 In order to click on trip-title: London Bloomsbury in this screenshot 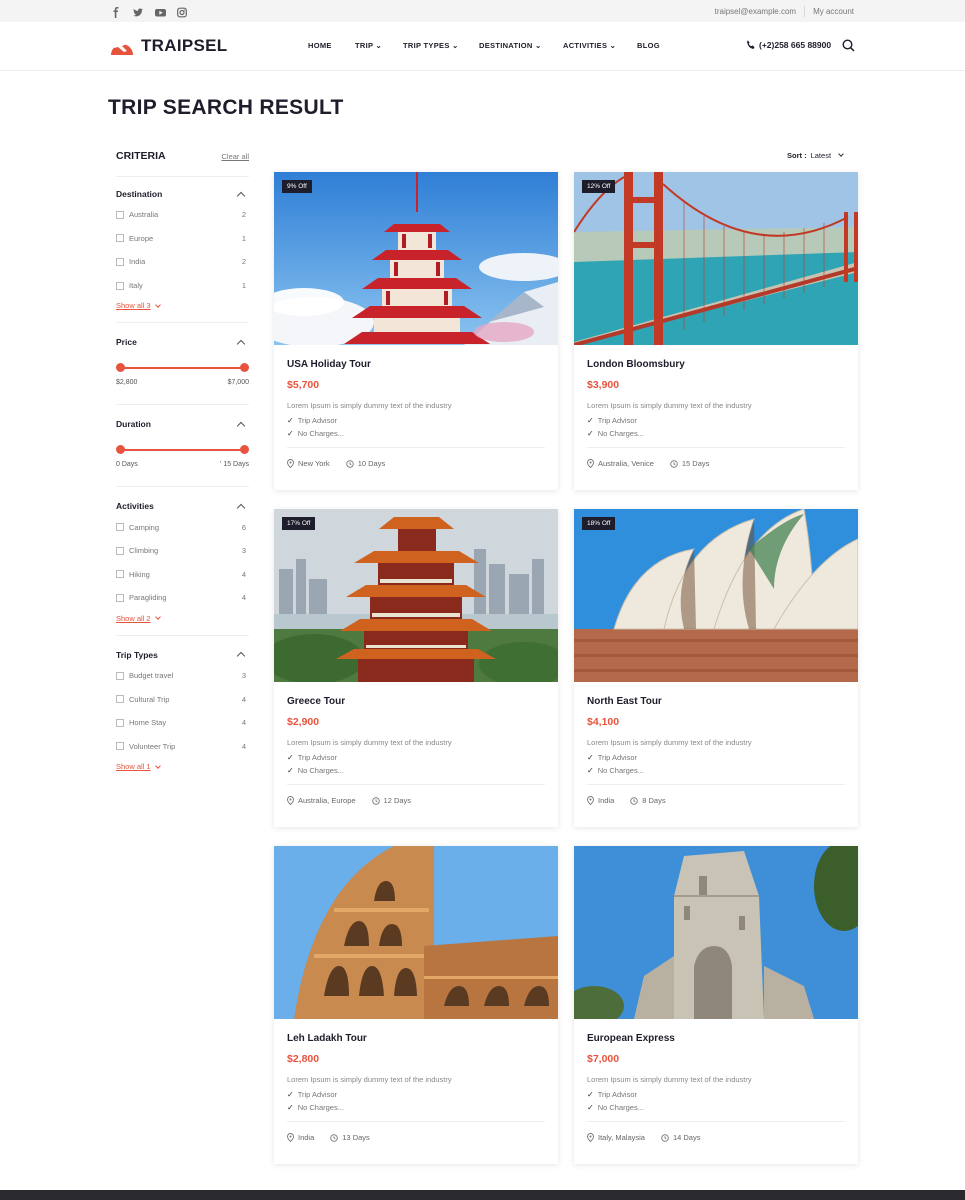, I will do `click(716, 364)`.